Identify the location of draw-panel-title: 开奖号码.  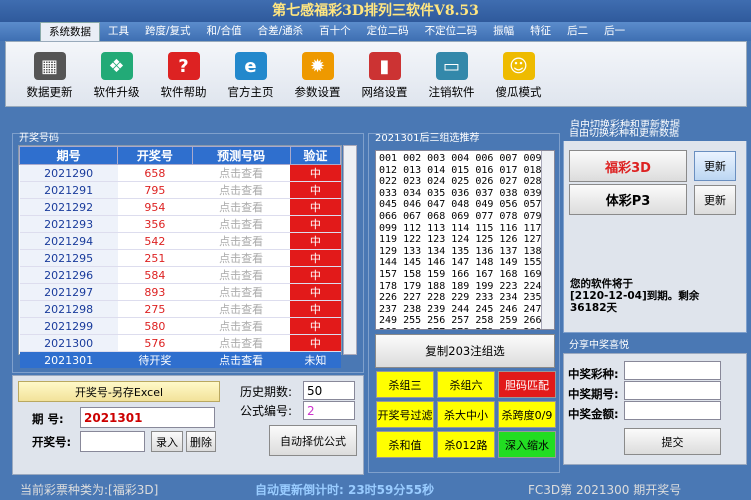
(39, 138).